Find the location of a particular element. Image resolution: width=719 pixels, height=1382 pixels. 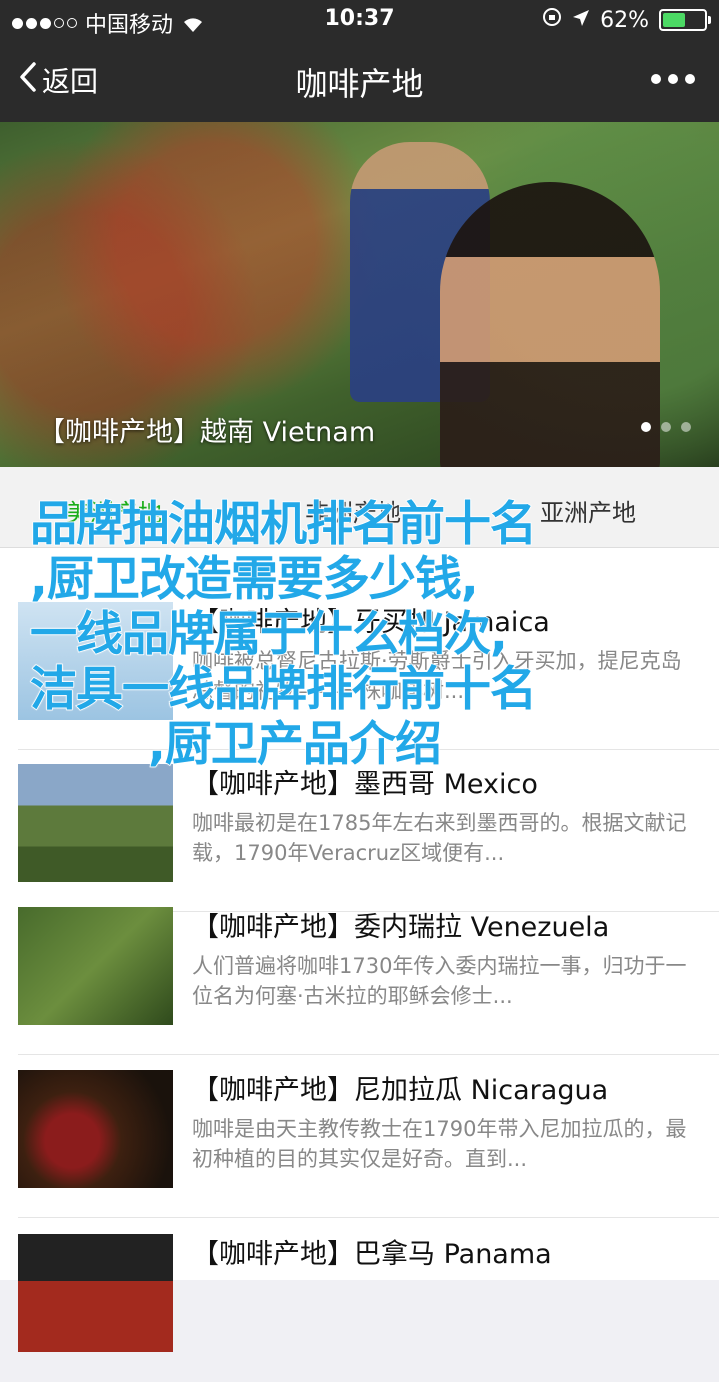

location-icon is located at coordinates (581, 20).